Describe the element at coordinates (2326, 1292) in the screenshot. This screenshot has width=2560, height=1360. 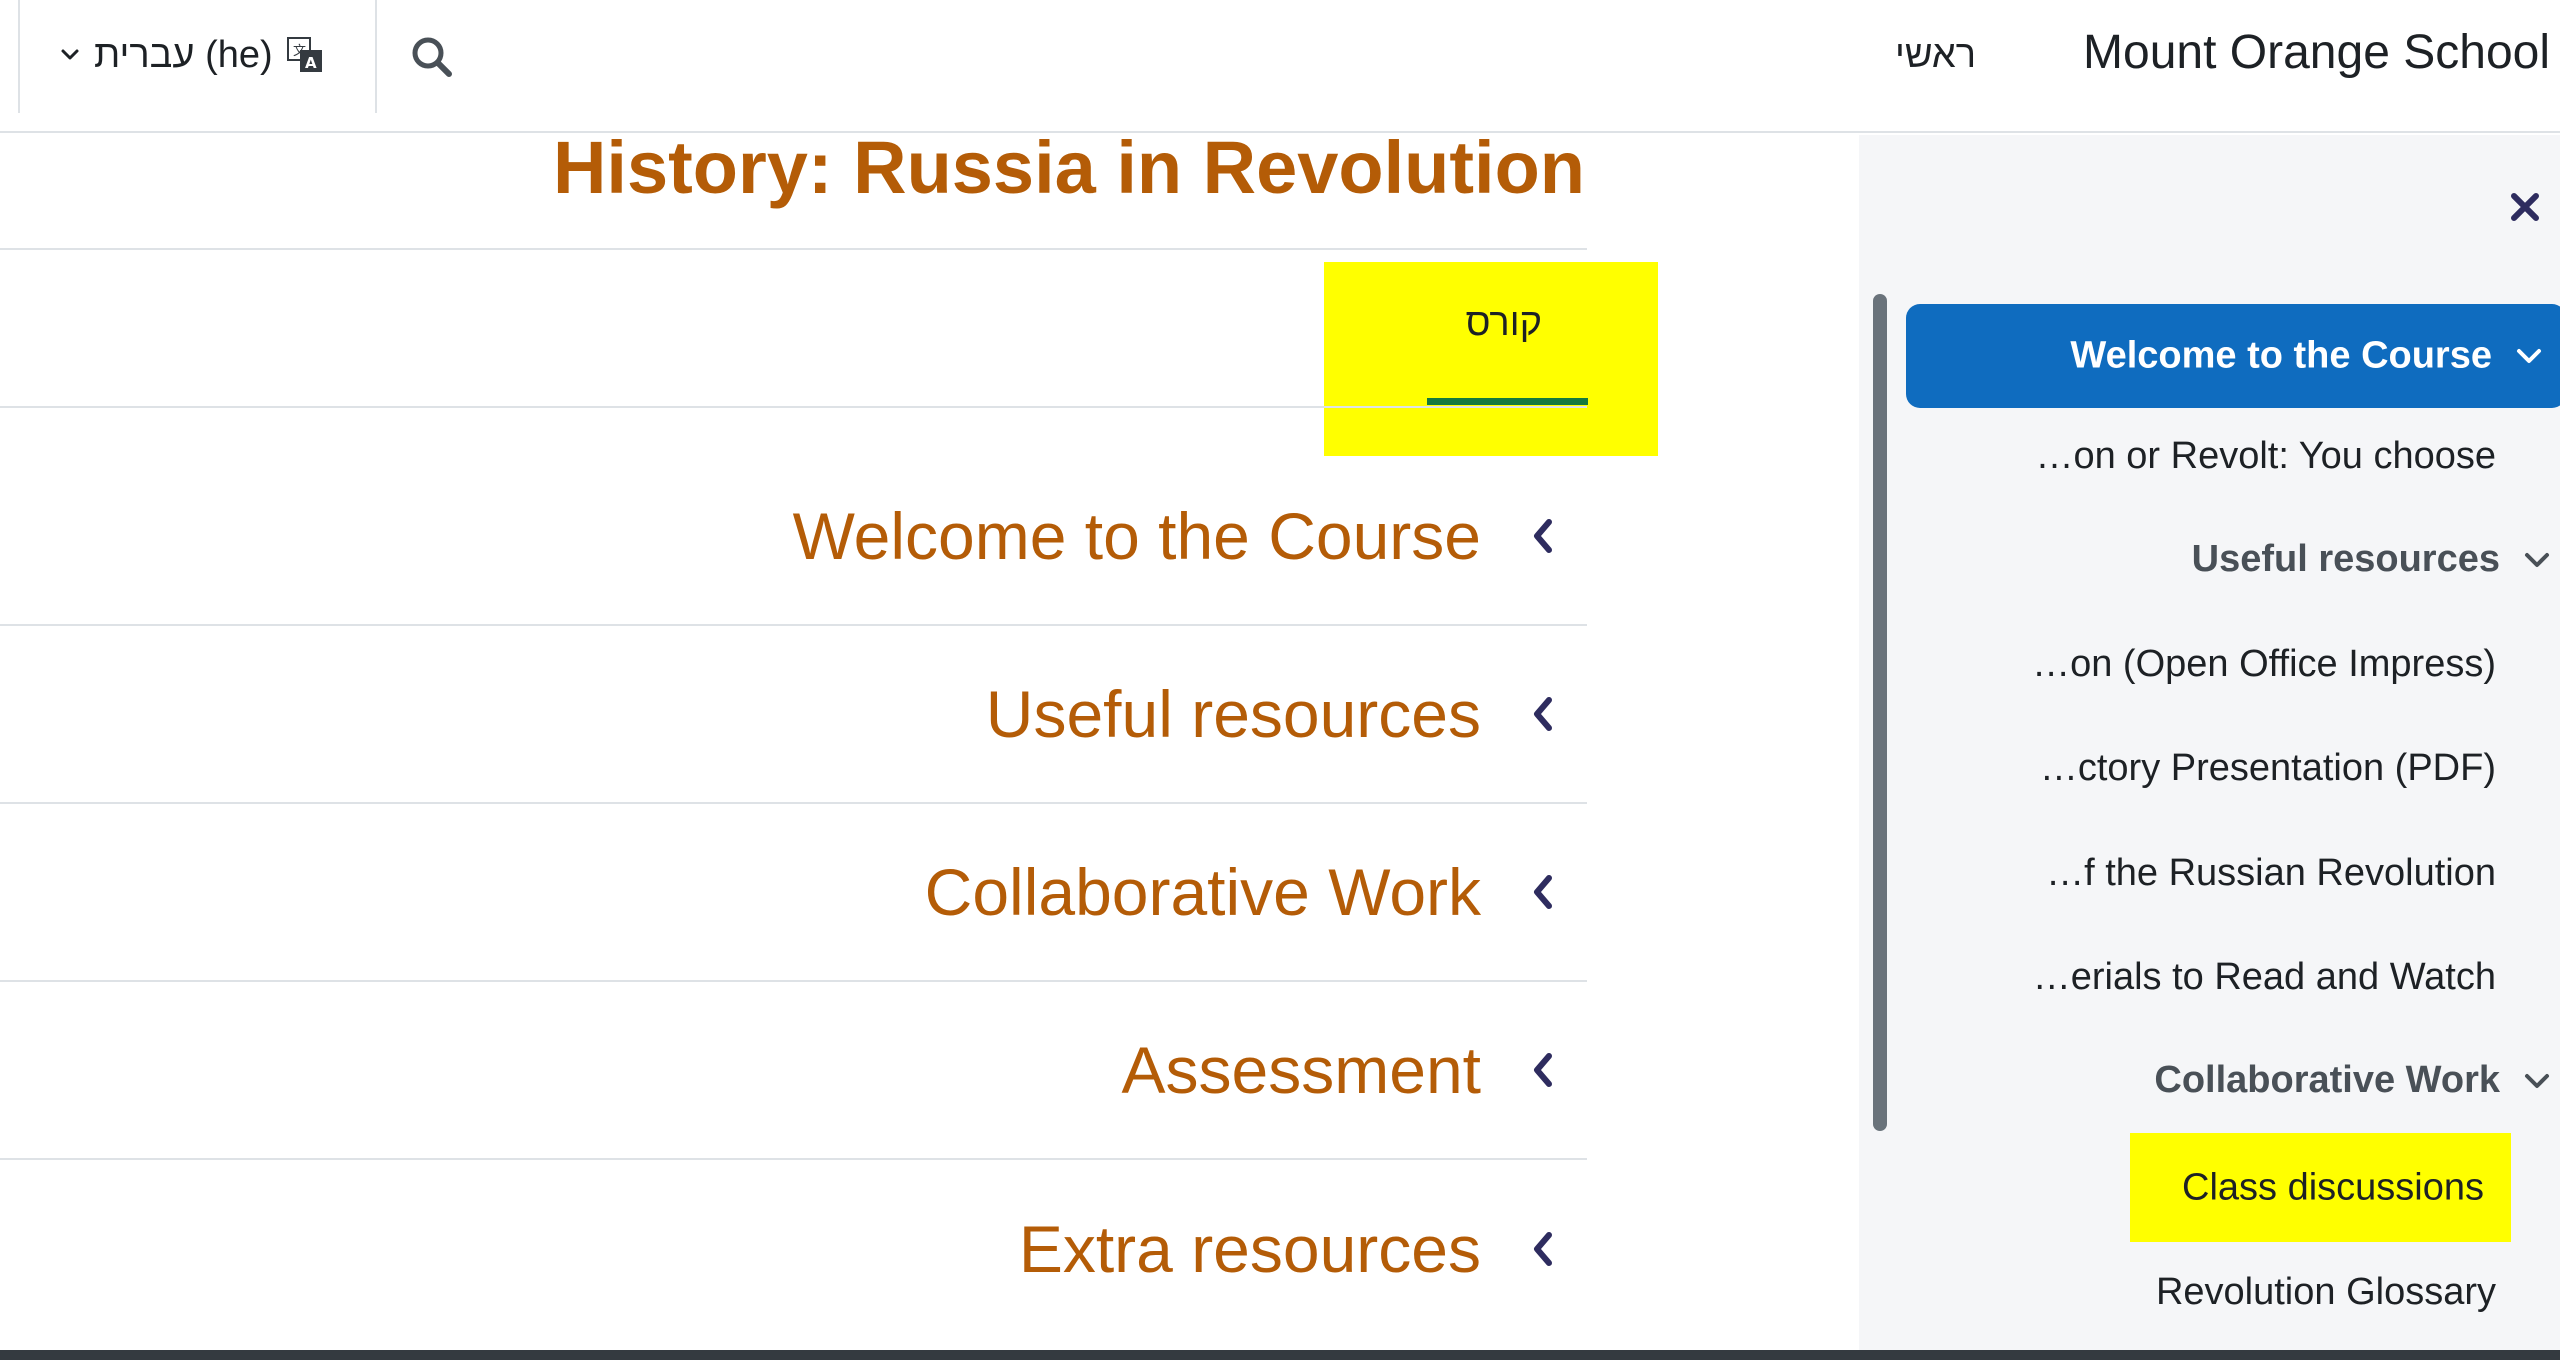
I see `course-index-item: Revolution Glossary` at that location.